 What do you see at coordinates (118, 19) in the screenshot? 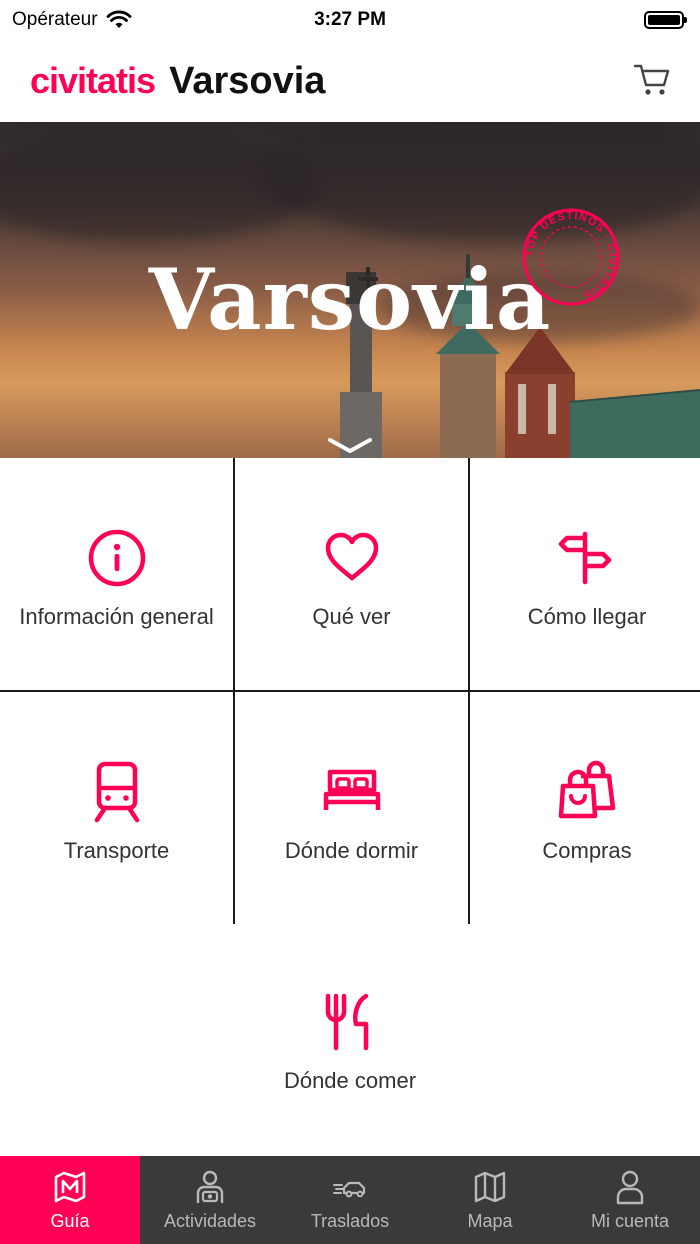
I see `wifi-icon` at bounding box center [118, 19].